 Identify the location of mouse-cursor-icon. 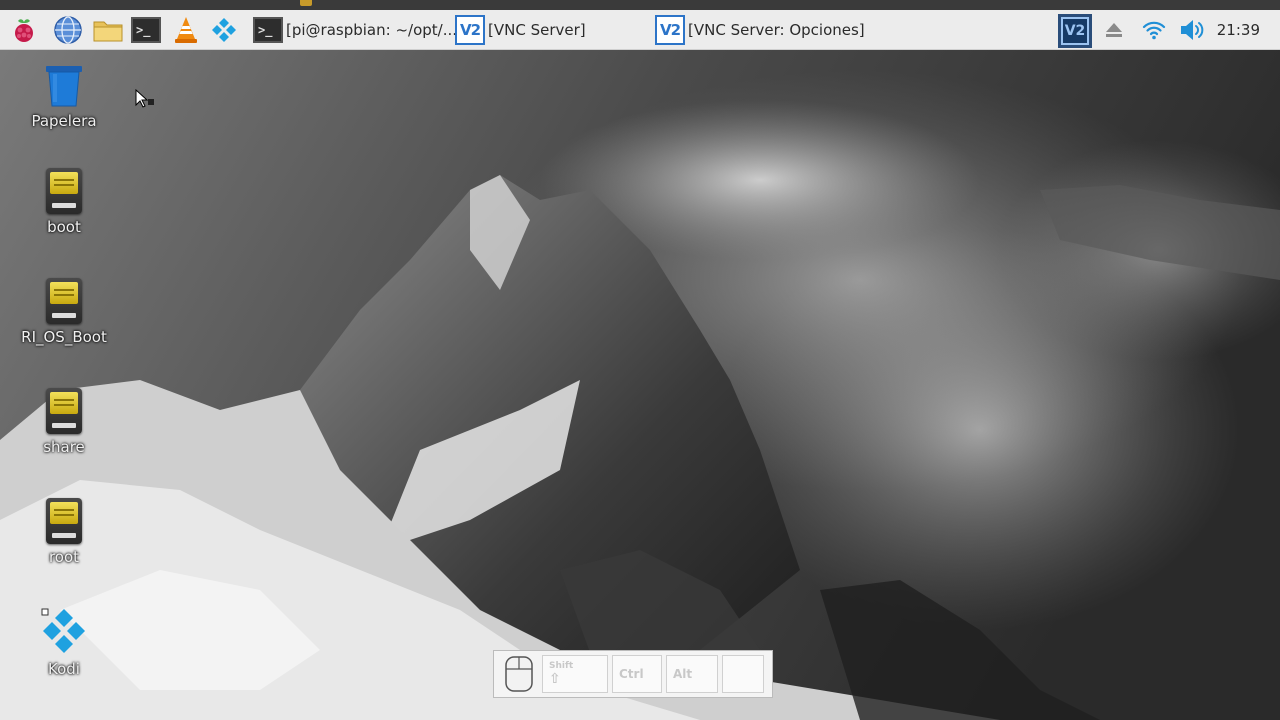
(144, 98).